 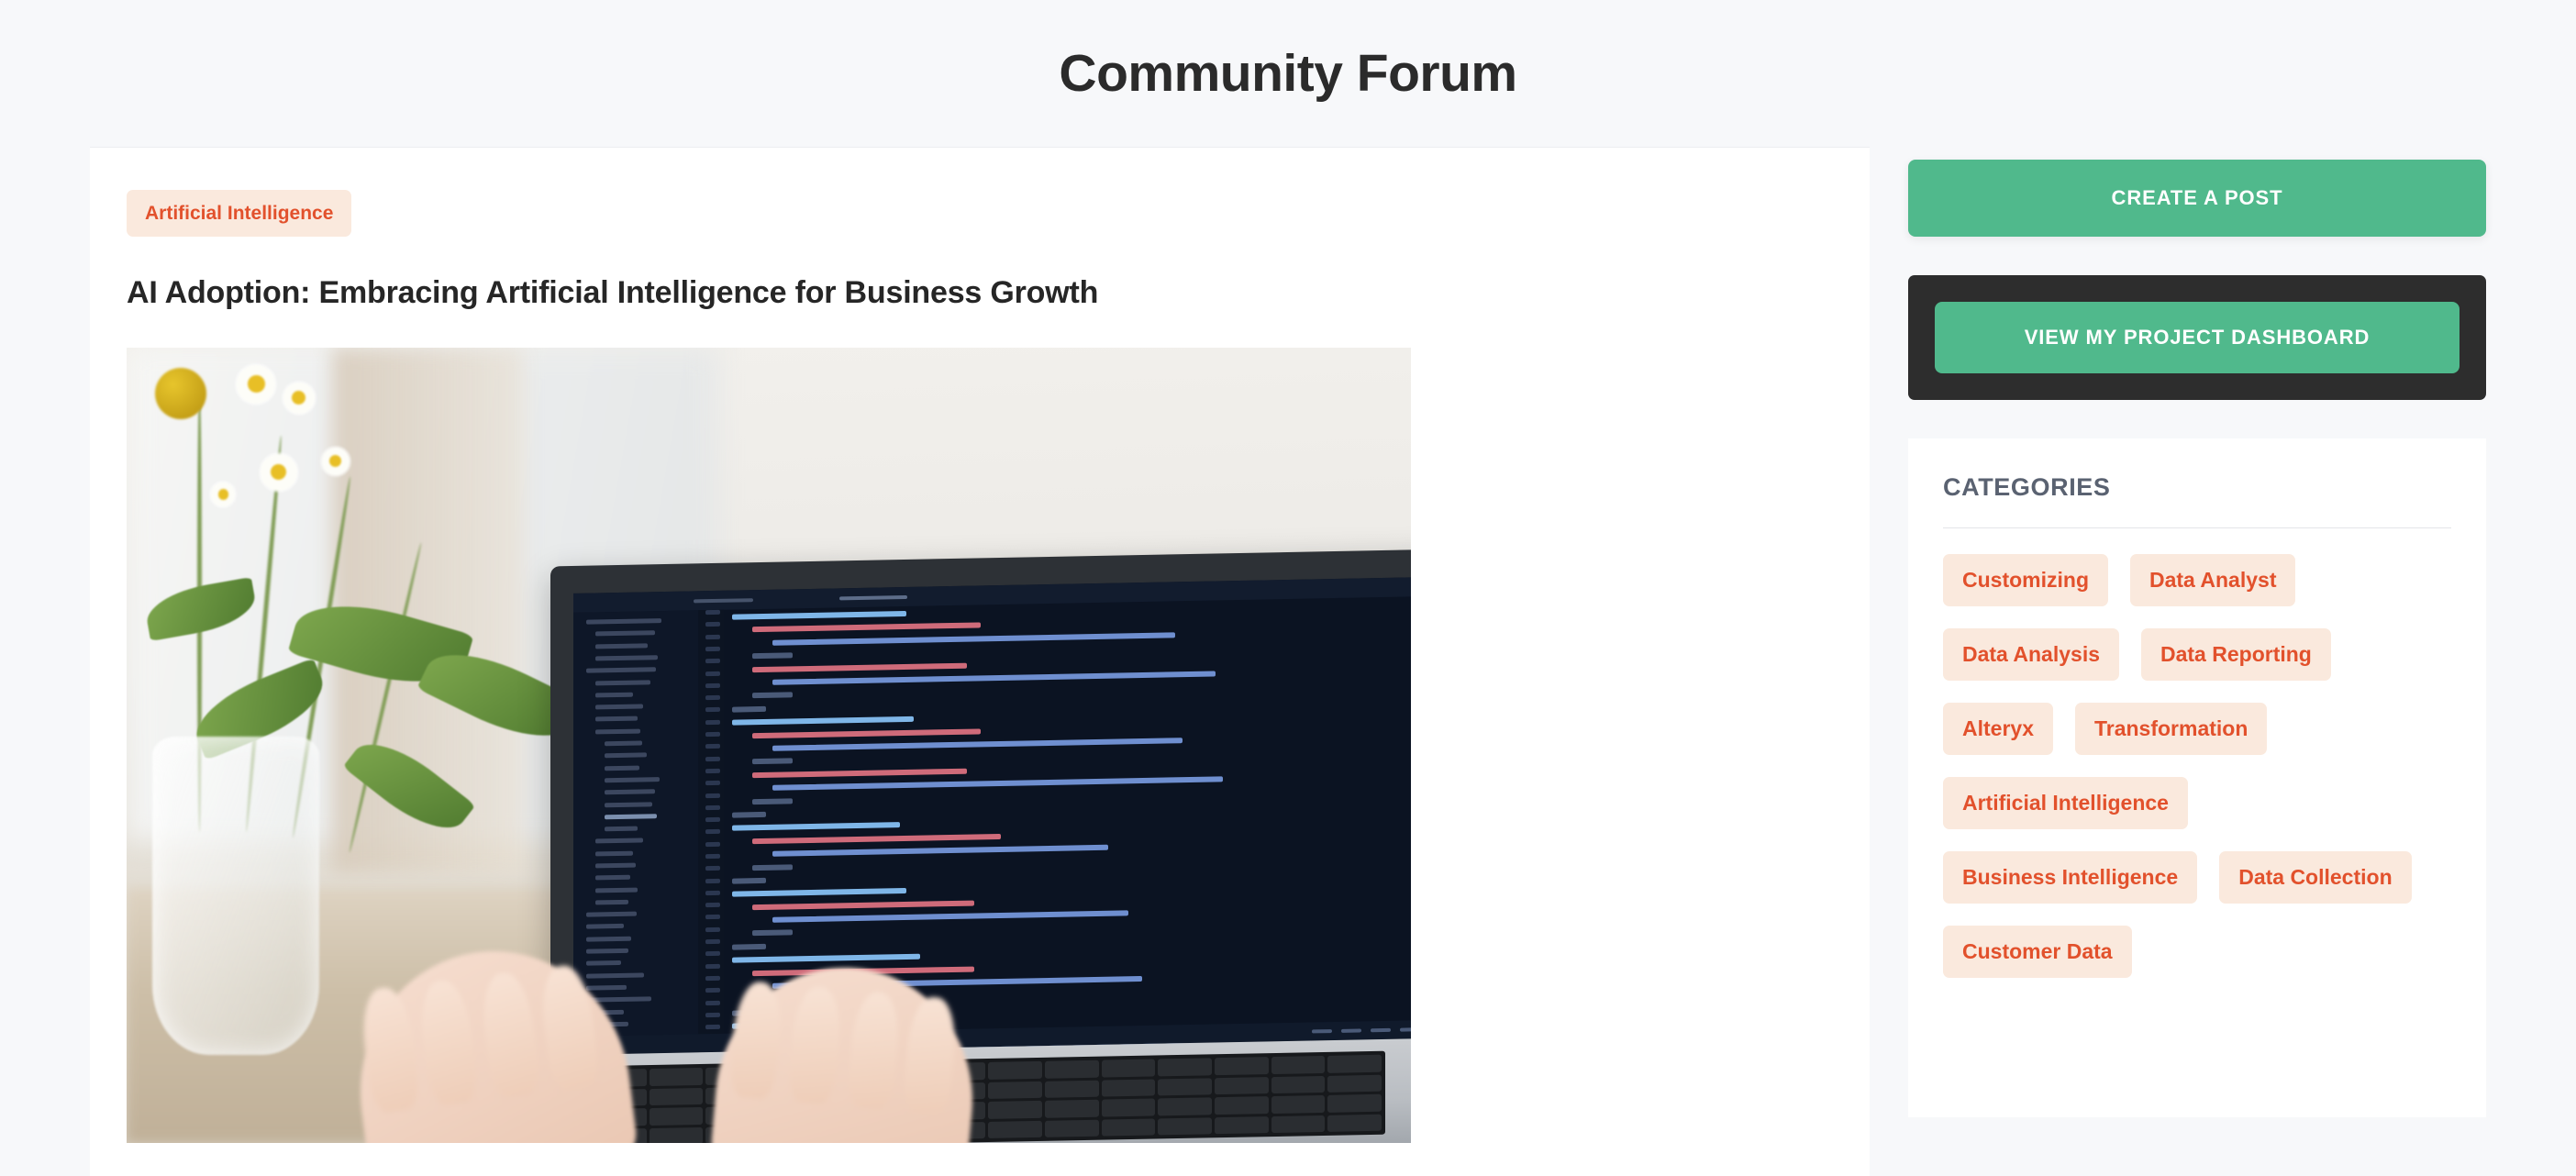 I want to click on category-chip: Data Analysis, so click(x=2031, y=654).